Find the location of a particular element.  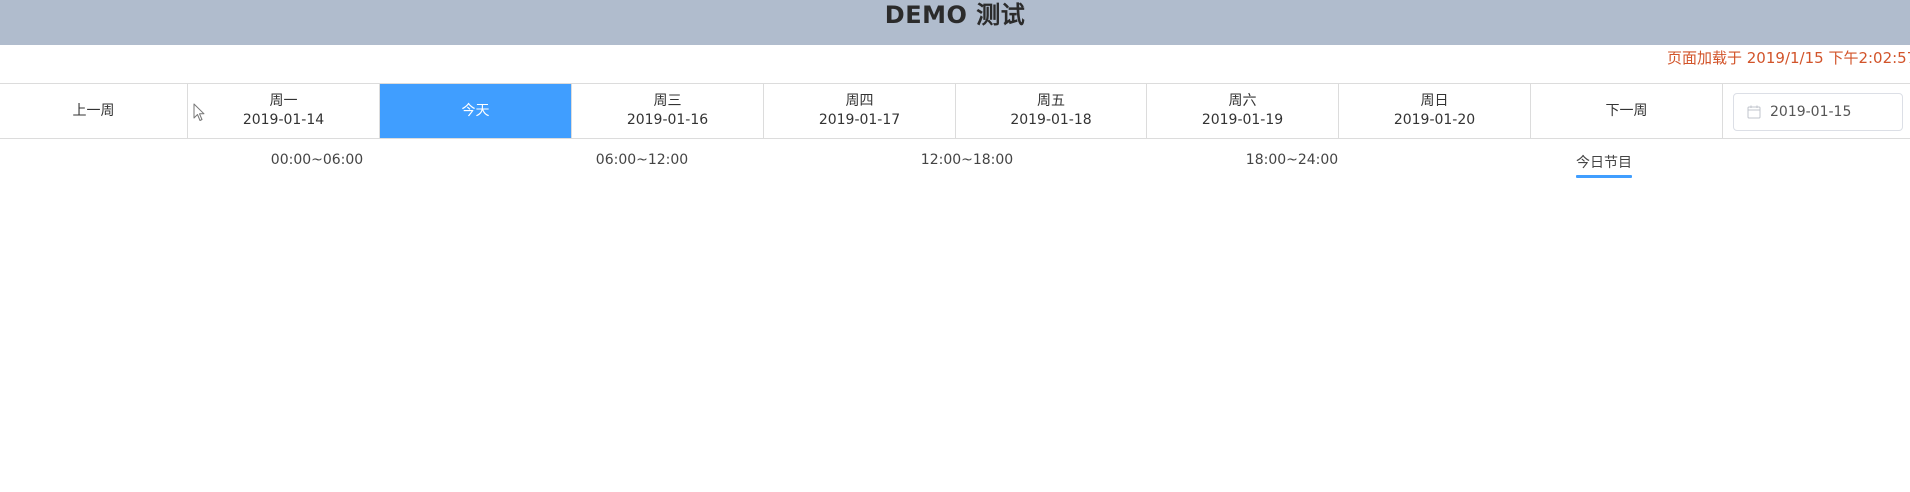

calendar-icon is located at coordinates (1754, 112).